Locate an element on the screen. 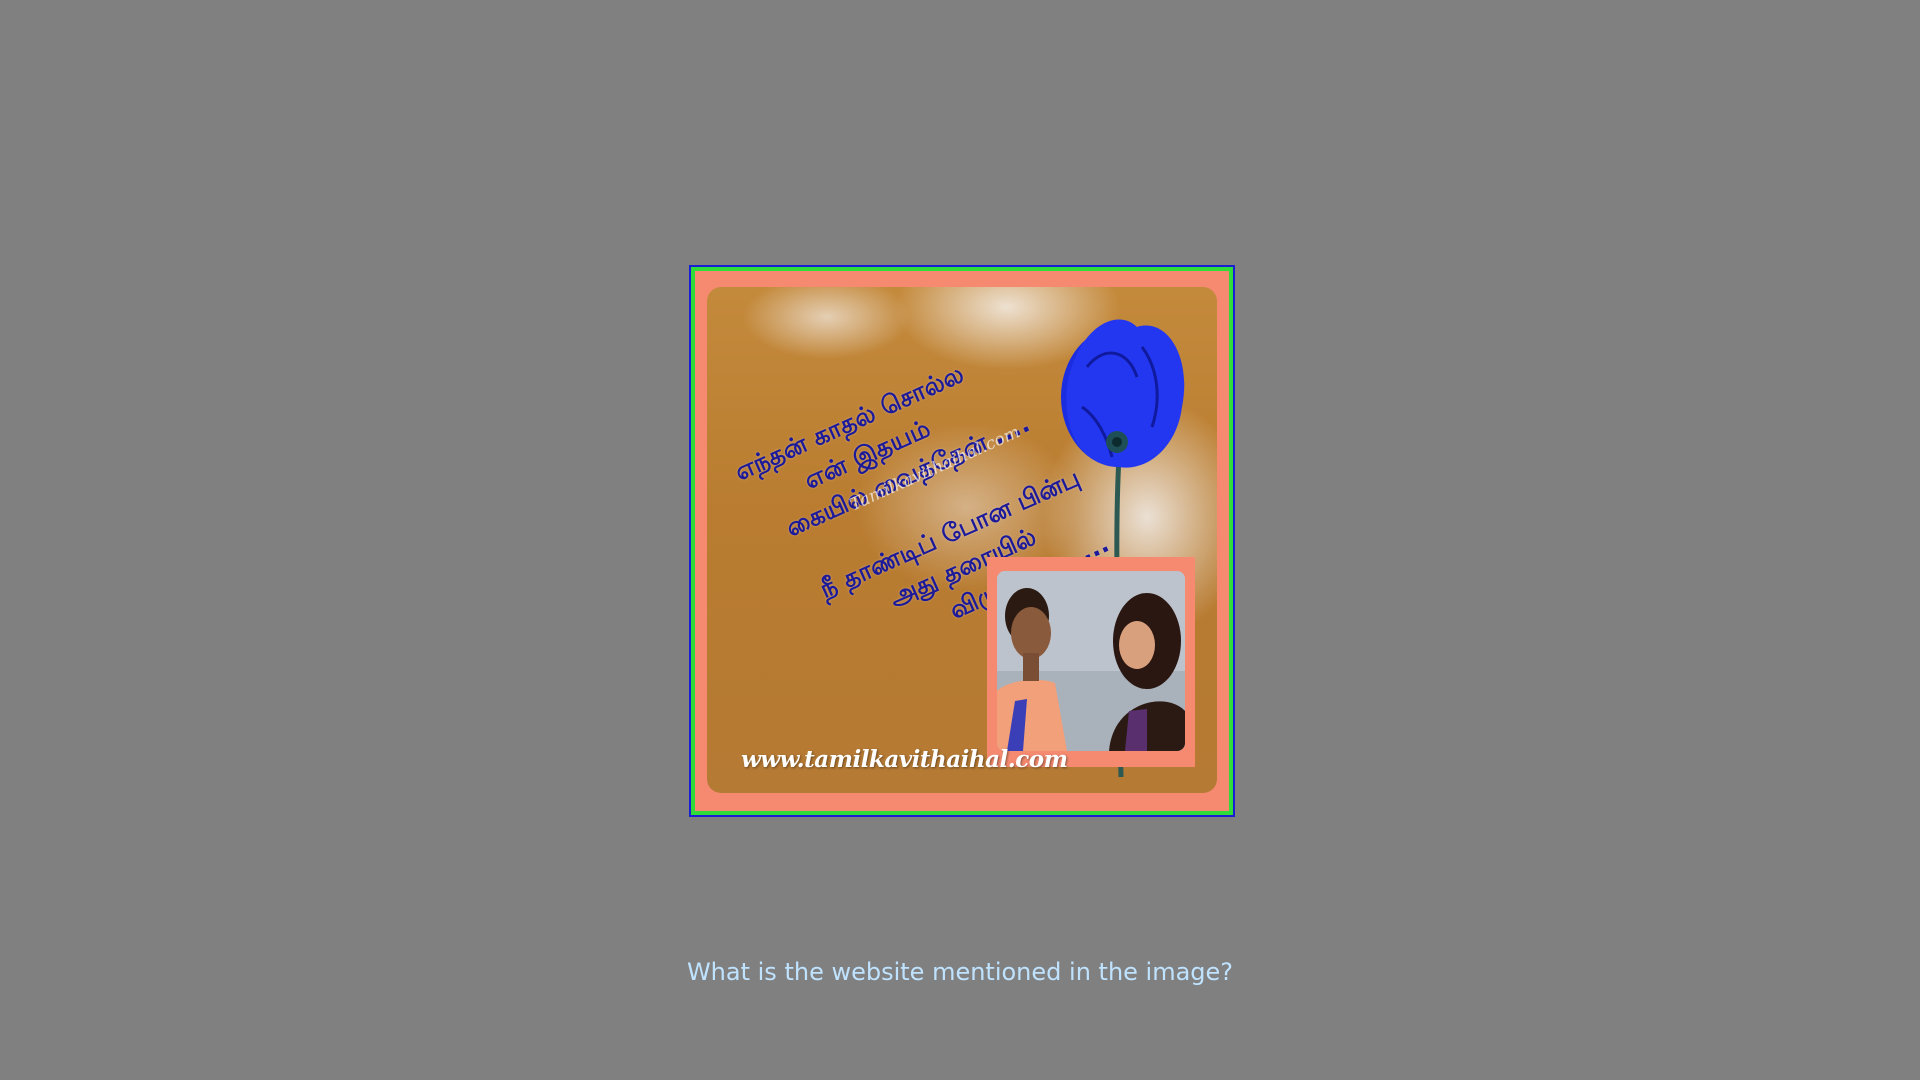 This screenshot has height=1080, width=1920. inset-photo-frame is located at coordinates (1091, 662).